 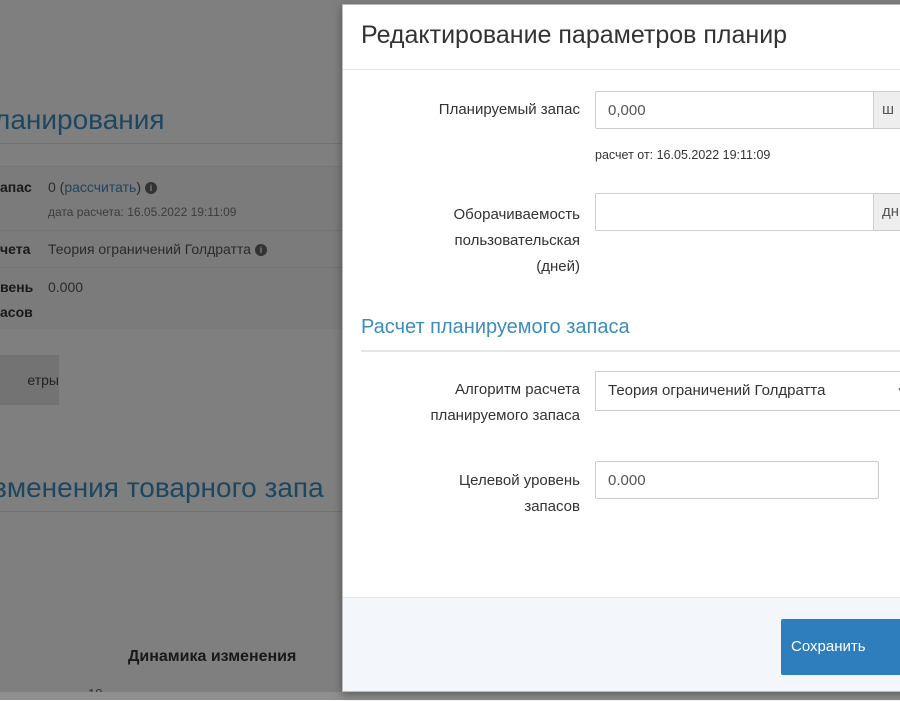 I want to click on section-divider, so click(x=630, y=351).